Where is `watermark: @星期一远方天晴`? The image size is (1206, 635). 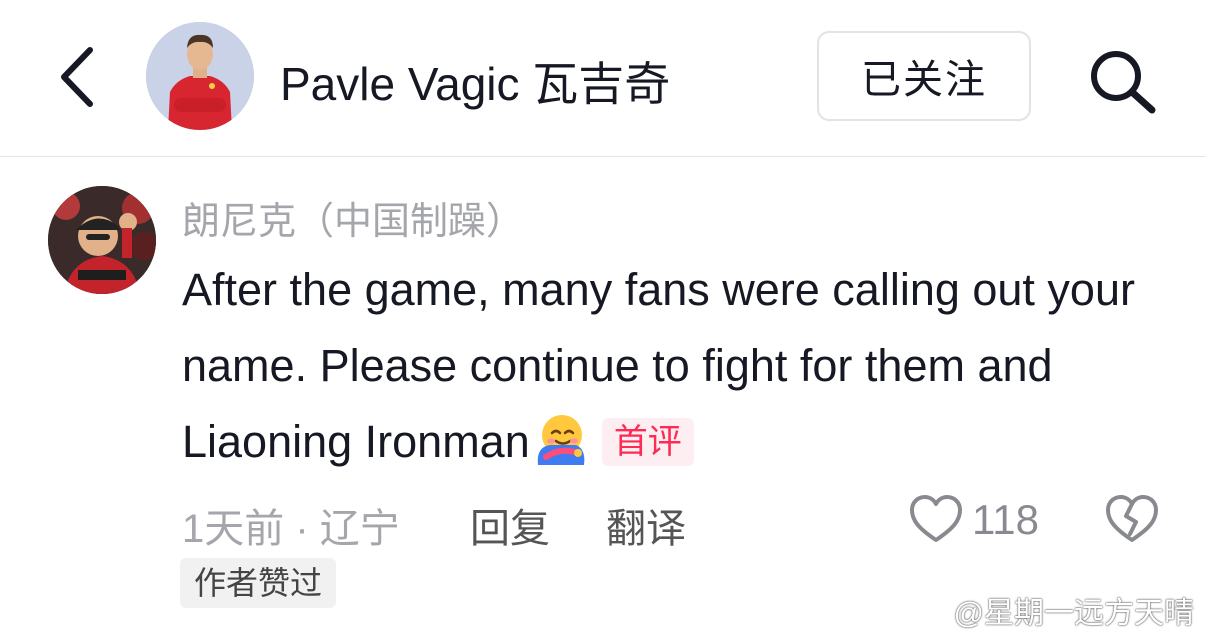
watermark: @星期一远方天晴 is located at coordinates (1050, 610).